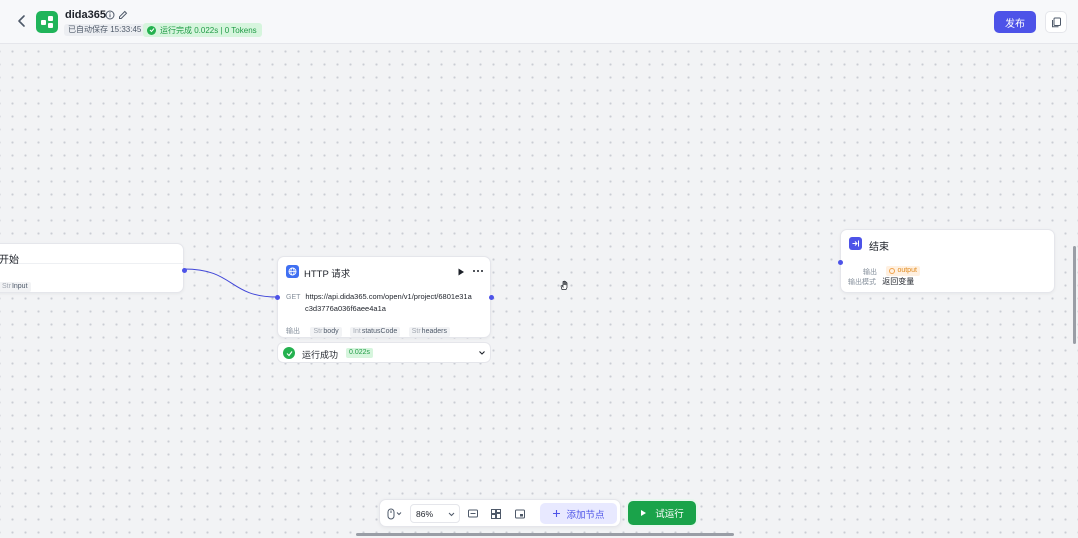 This screenshot has height=538, width=1078. What do you see at coordinates (375, 332) in the screenshot?
I see `output-tag-statuscode: IntstatusCode` at bounding box center [375, 332].